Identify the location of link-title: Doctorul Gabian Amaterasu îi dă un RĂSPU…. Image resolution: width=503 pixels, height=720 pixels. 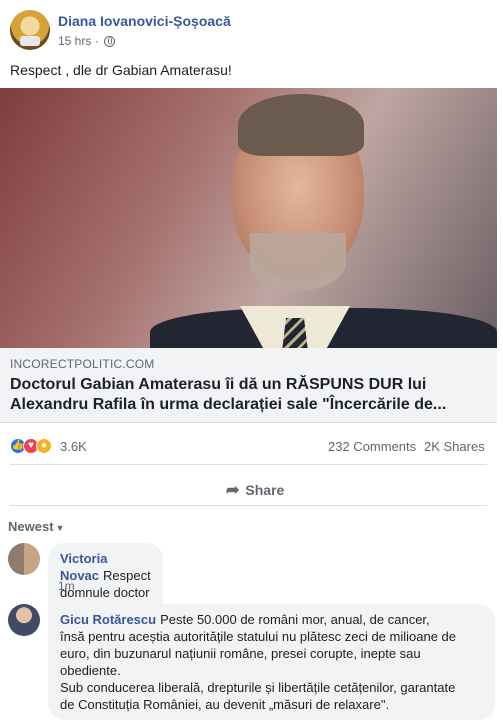
(250, 395).